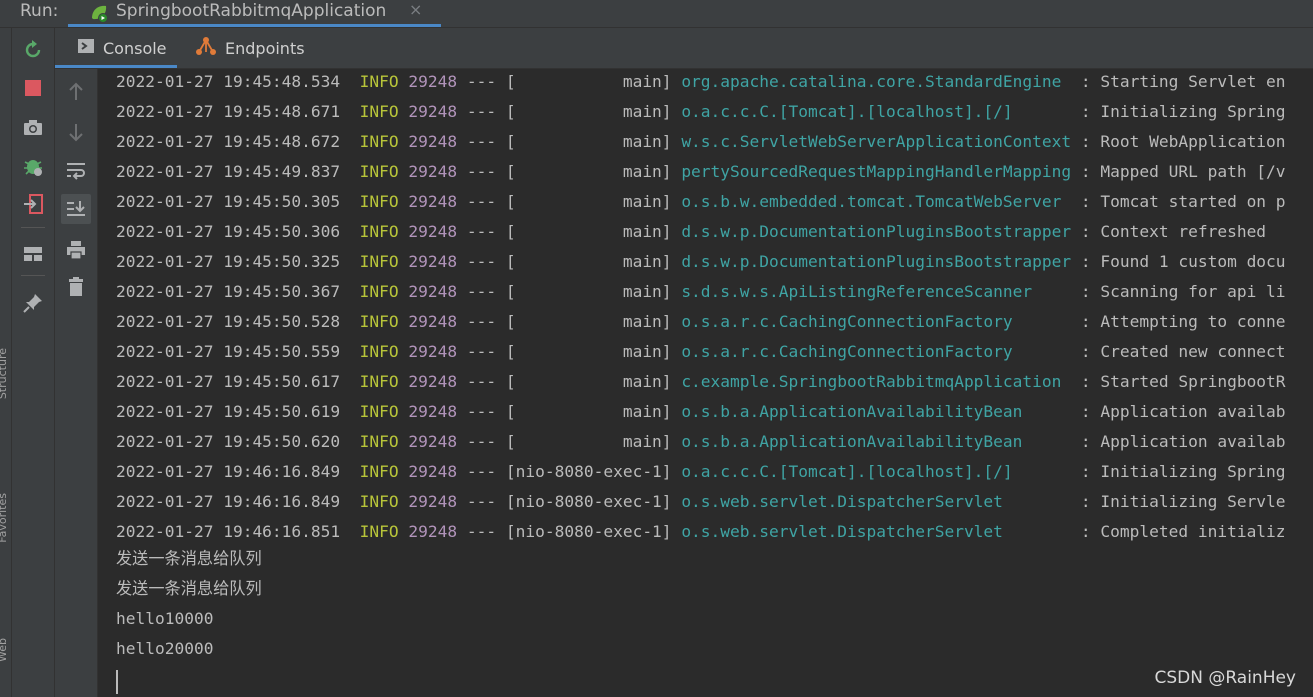  Describe the element at coordinates (228, 441) in the screenshot. I see `log-ts: 2022-01-27 19:45:50.620` at that location.